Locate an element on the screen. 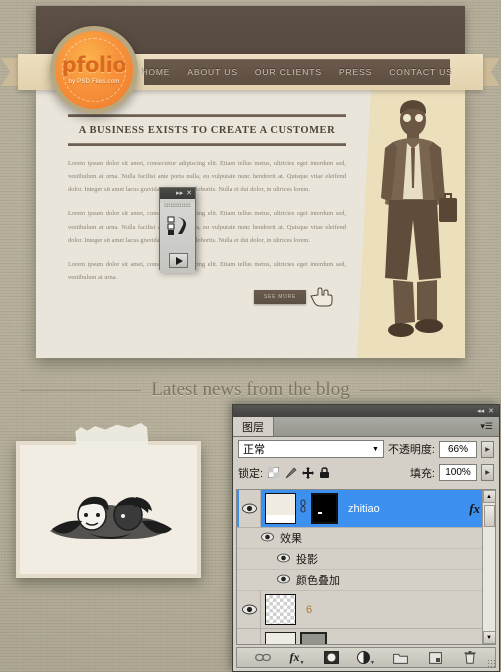 This screenshot has width=501, height=672. list-item: 投影 is located at coordinates (366, 559).